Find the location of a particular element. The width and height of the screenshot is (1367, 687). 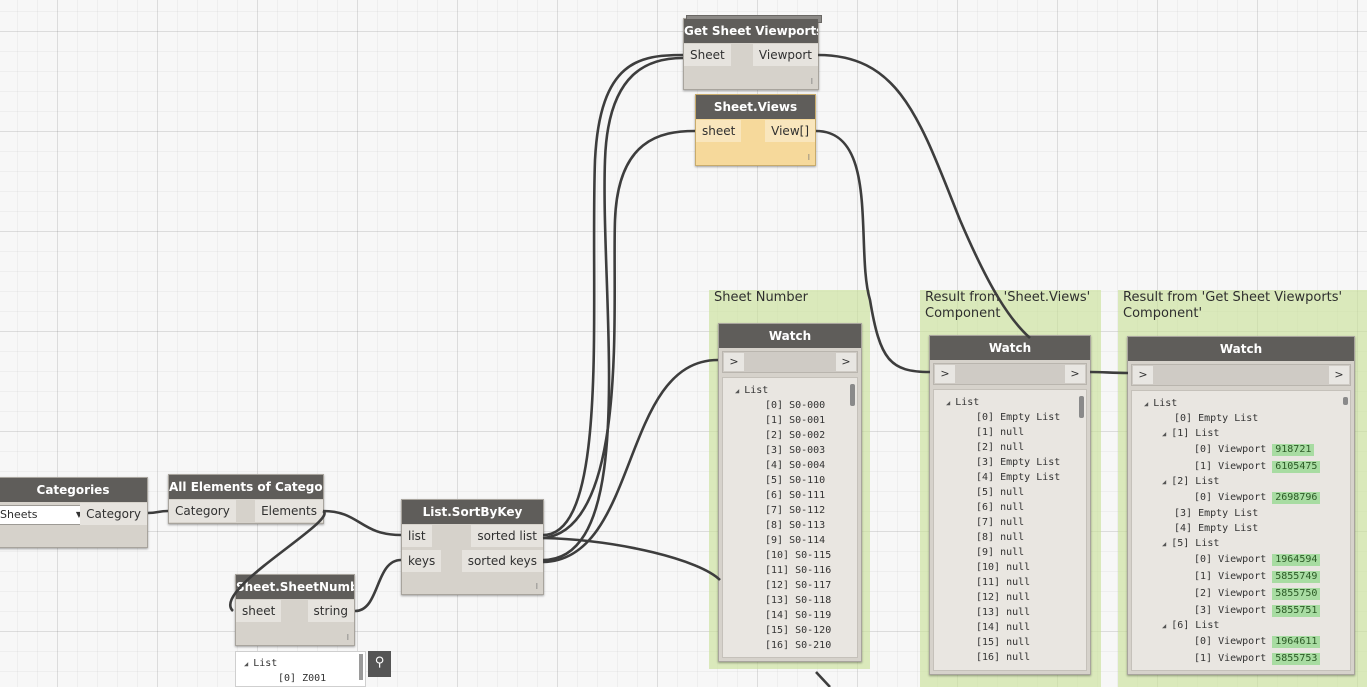

input-port-category: Category is located at coordinates (202, 511).